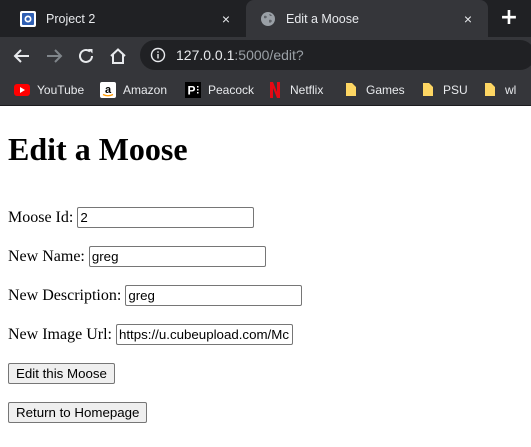 Image resolution: width=531 pixels, height=447 pixels. Describe the element at coordinates (61, 89) in the screenshot. I see `bookmark-label: YouTube` at that location.